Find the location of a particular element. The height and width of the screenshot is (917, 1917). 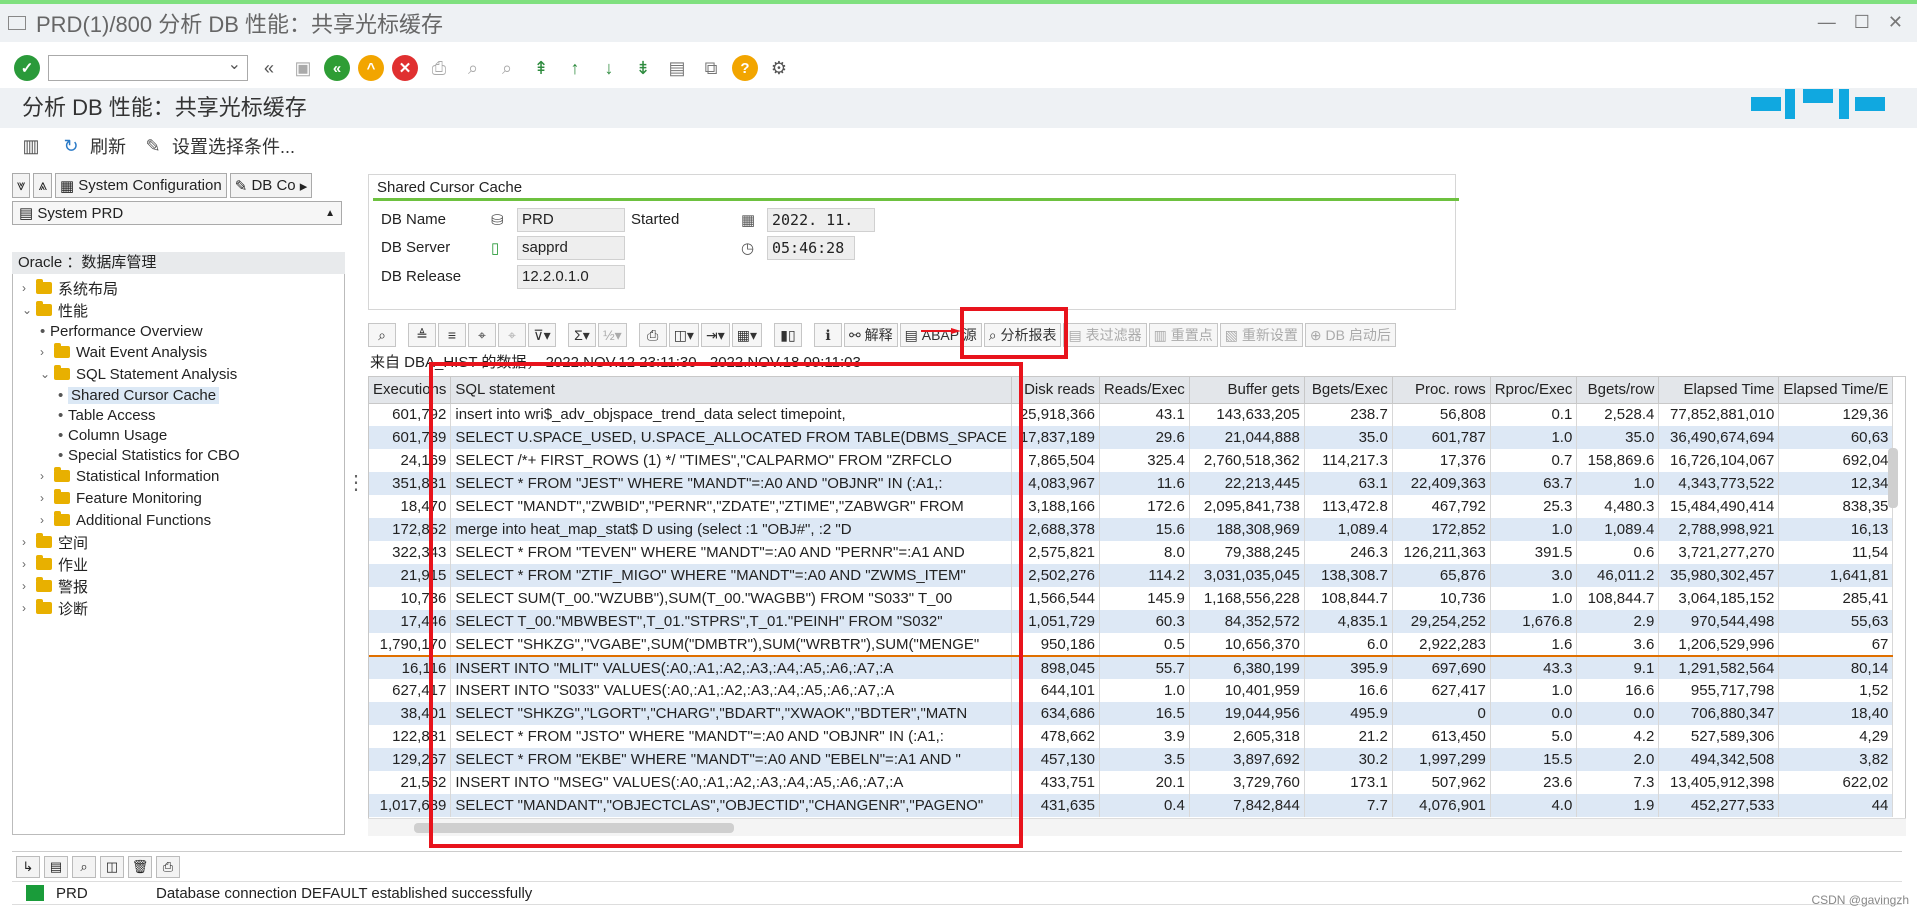

db-co-button: ✎ DB Co ▸ is located at coordinates (271, 185).